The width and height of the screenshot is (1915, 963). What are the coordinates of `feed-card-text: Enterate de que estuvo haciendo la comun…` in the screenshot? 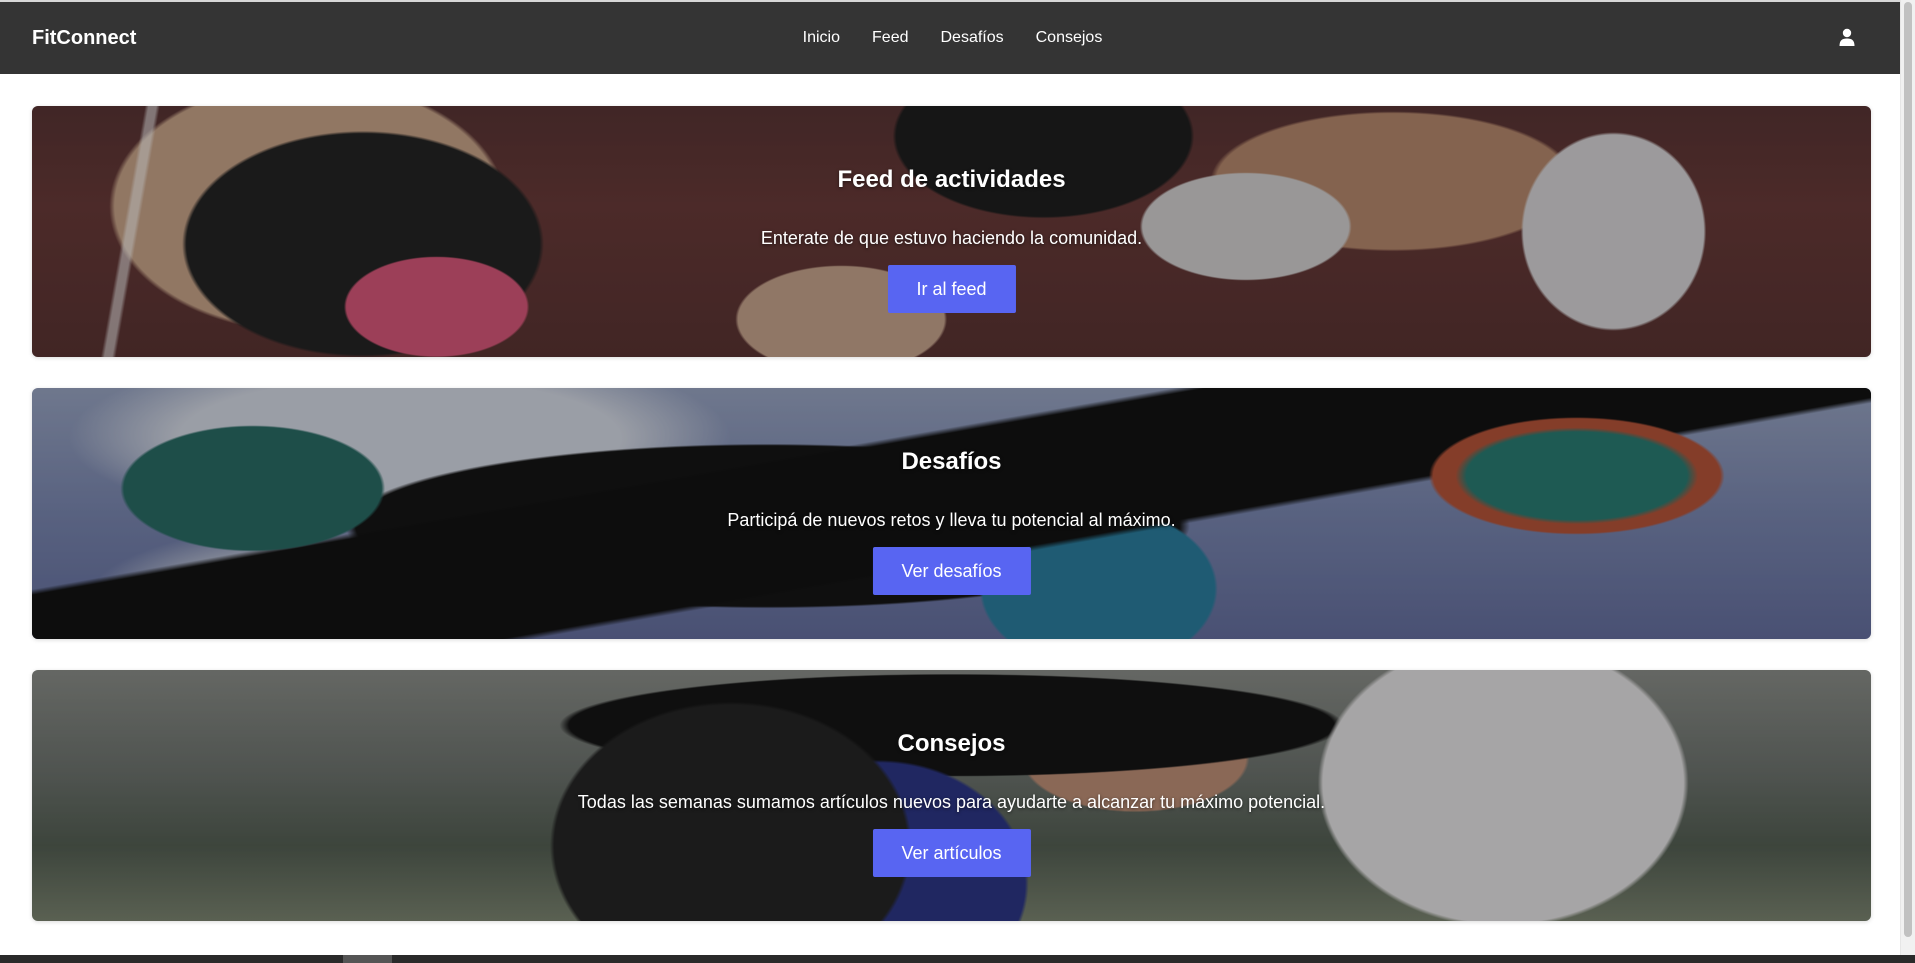 It's located at (951, 238).